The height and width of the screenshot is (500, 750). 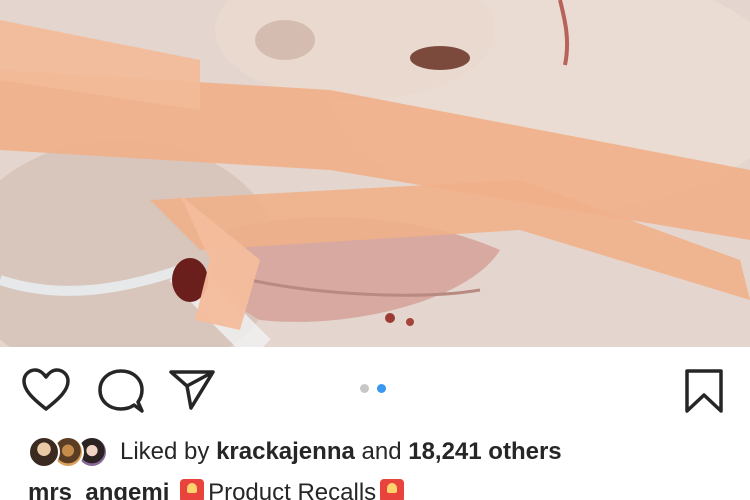 I want to click on caption-username-link: mrs_angemi, so click(x=98, y=489).